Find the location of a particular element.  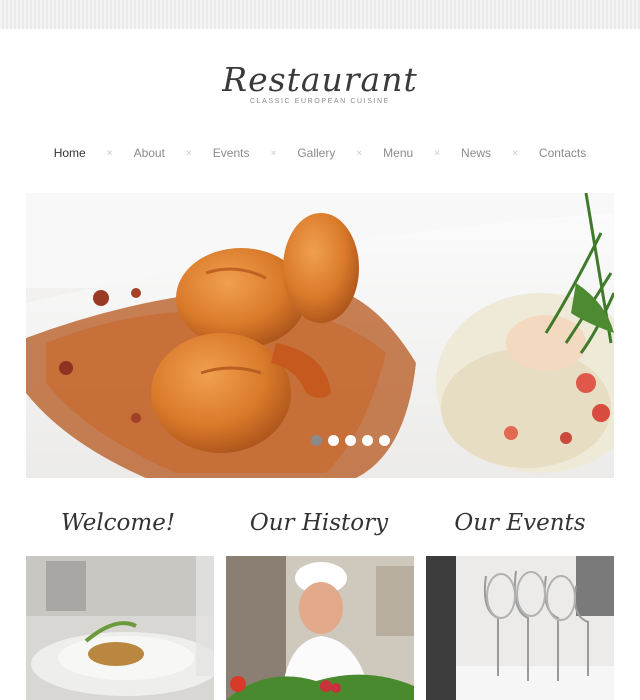

nav-item-gallery: Gallery is located at coordinates (316, 153).